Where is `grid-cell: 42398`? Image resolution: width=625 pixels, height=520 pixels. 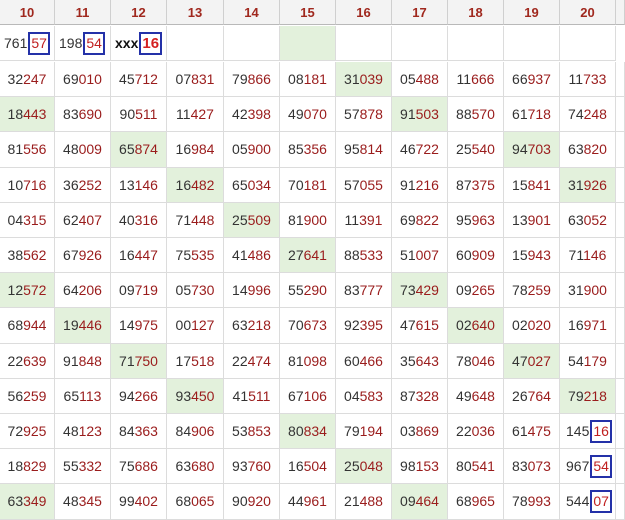
grid-cell: 42398 is located at coordinates (252, 115).